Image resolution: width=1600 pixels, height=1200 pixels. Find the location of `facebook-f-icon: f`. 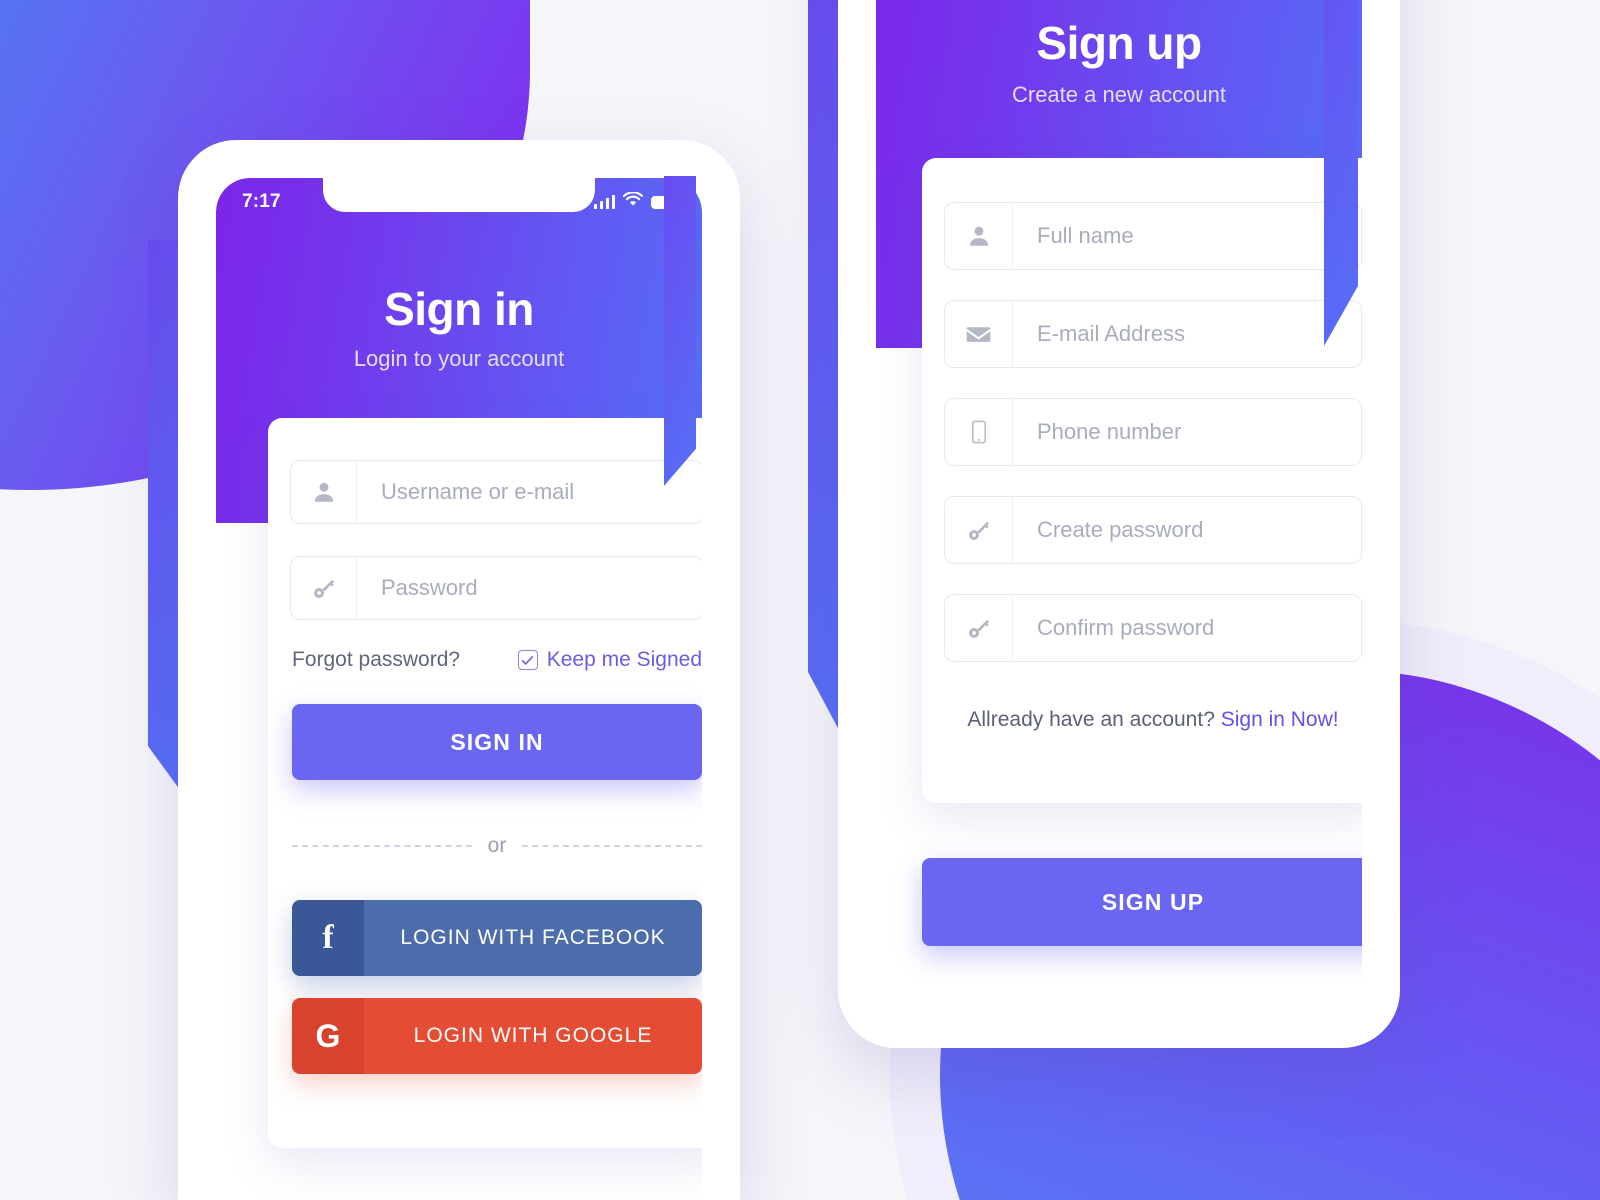

facebook-f-icon: f is located at coordinates (328, 938).